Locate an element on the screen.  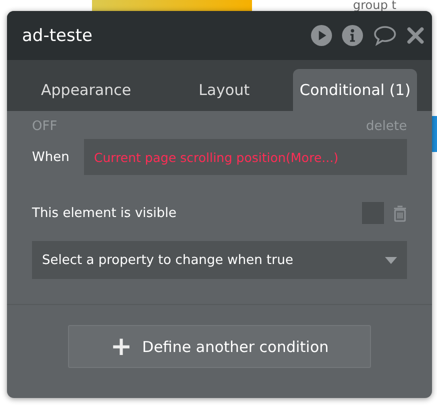
selection-handle is located at coordinates (434, 134).